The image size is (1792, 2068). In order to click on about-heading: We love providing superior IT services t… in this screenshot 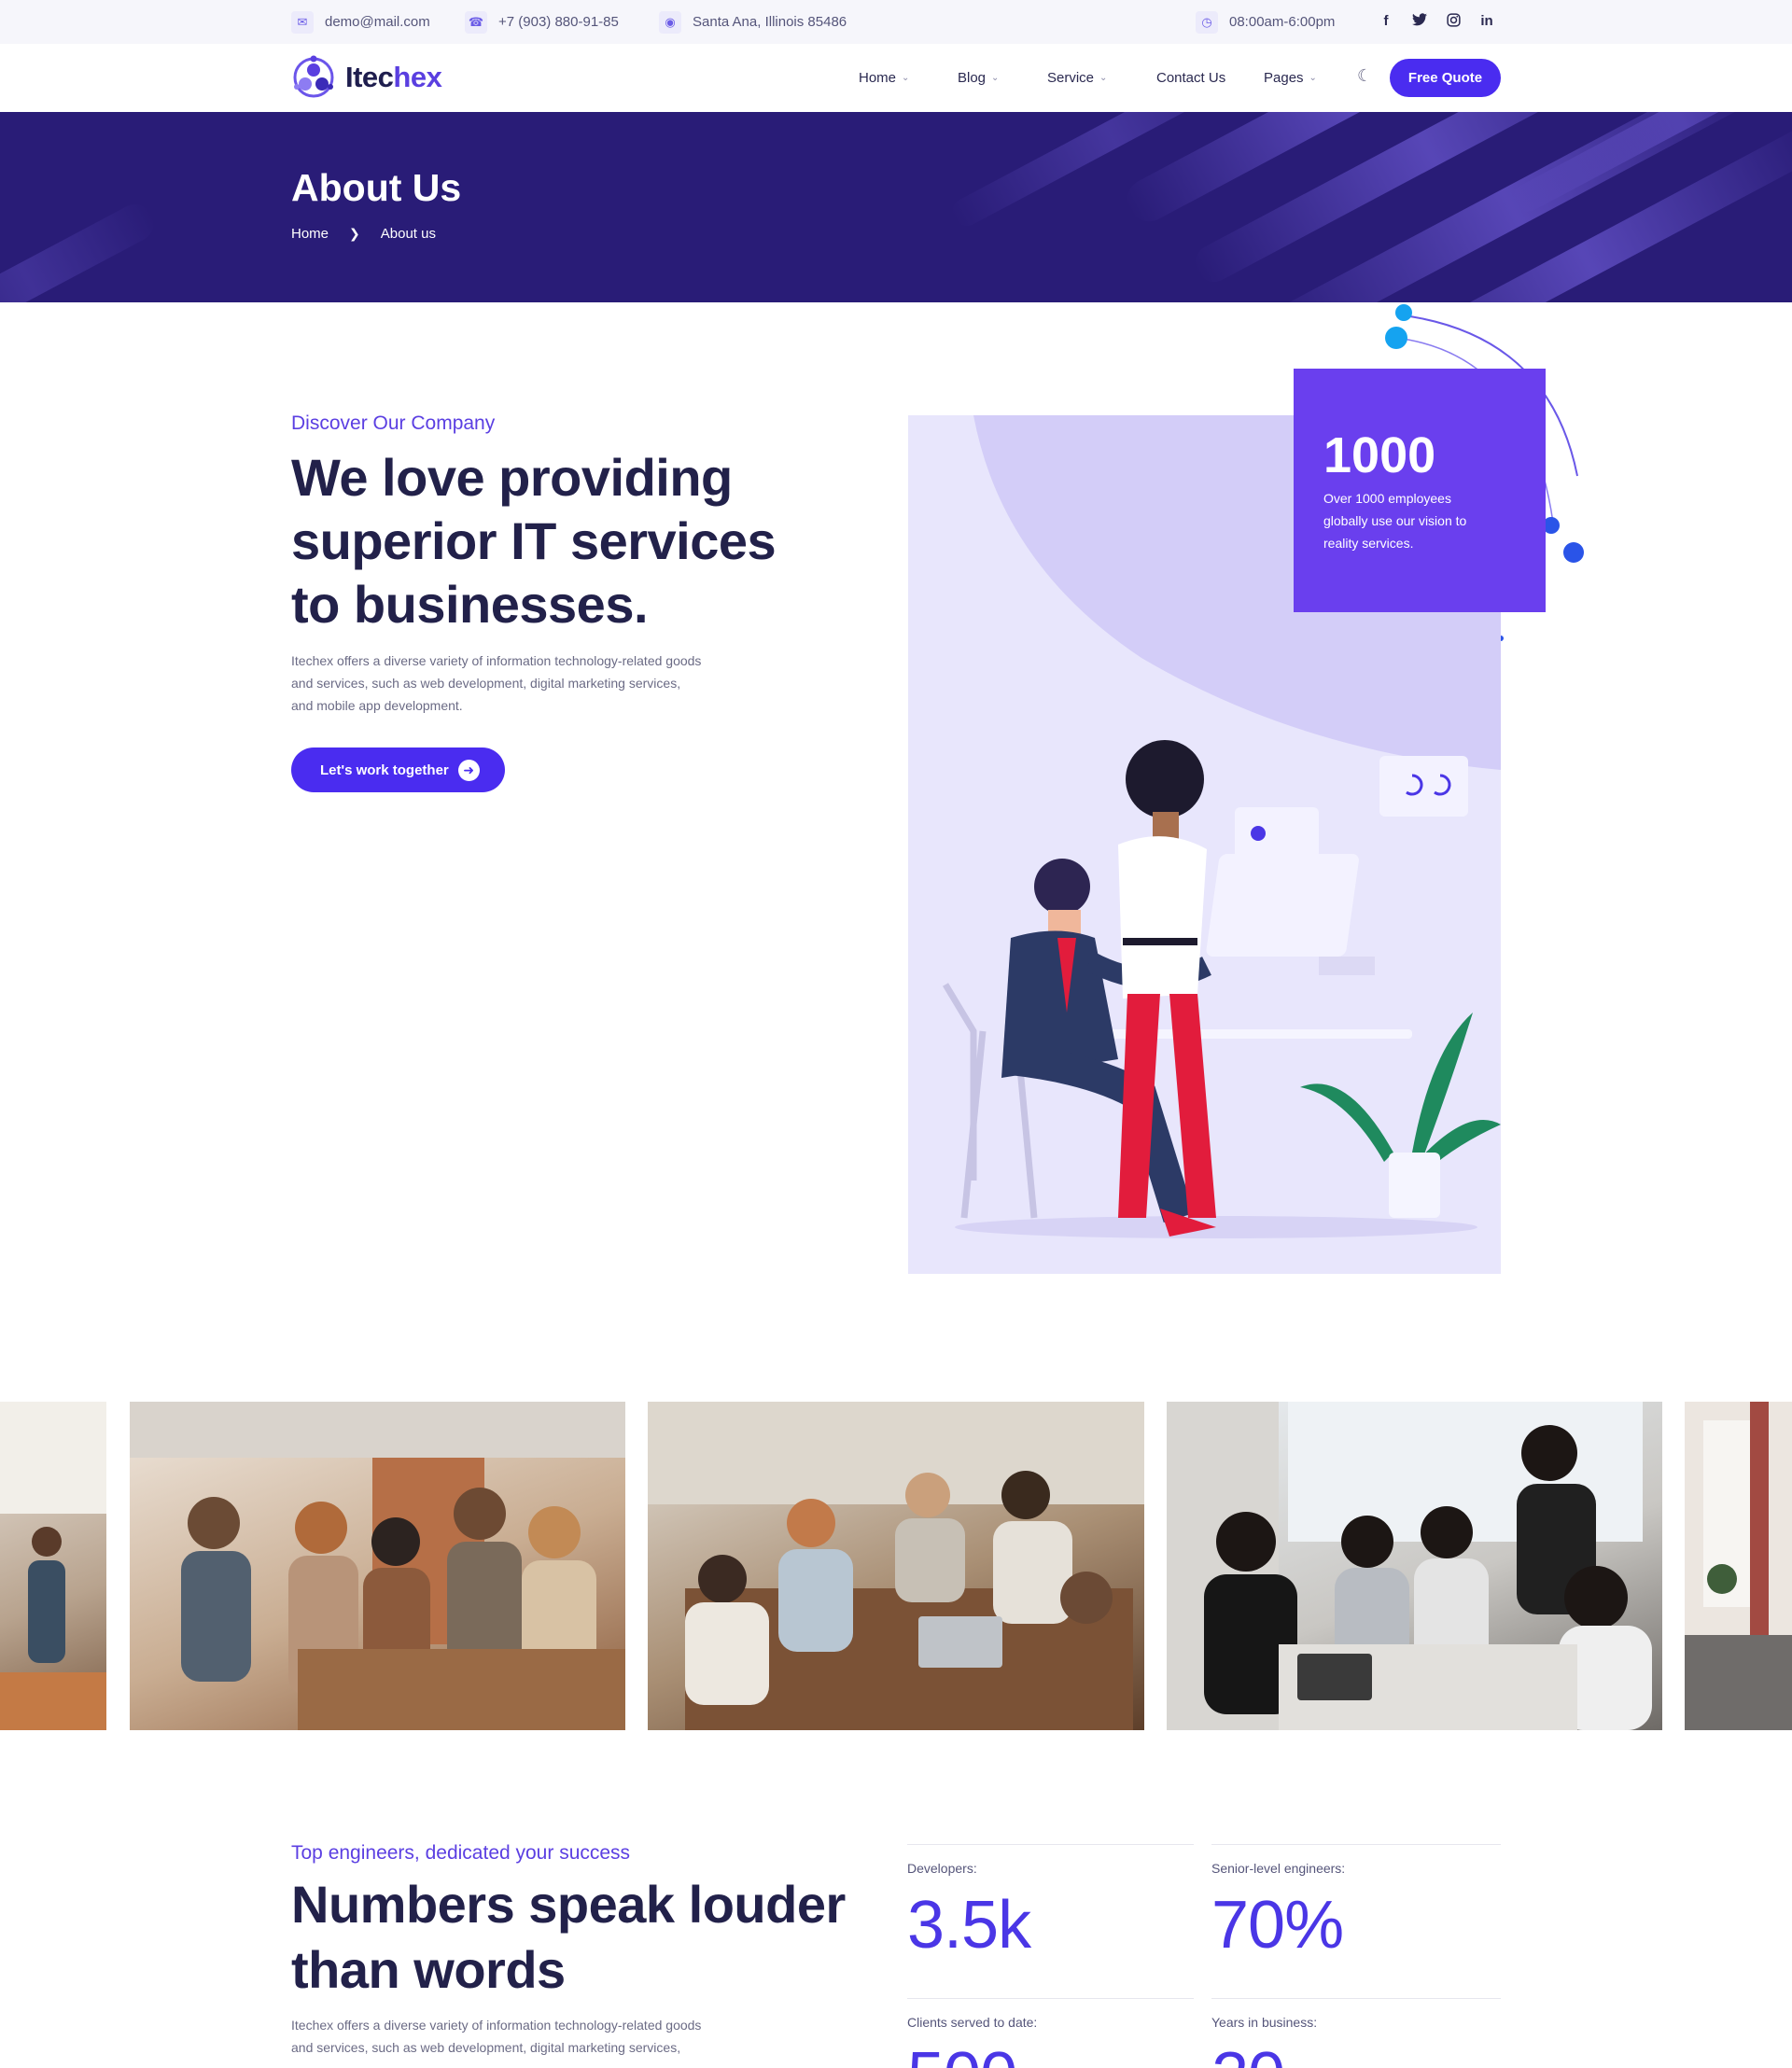, I will do `click(534, 541)`.